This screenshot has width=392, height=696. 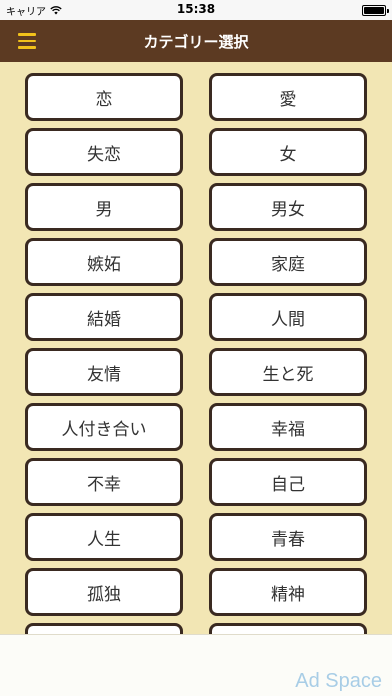 I want to click on battery-icon, so click(x=375, y=10).